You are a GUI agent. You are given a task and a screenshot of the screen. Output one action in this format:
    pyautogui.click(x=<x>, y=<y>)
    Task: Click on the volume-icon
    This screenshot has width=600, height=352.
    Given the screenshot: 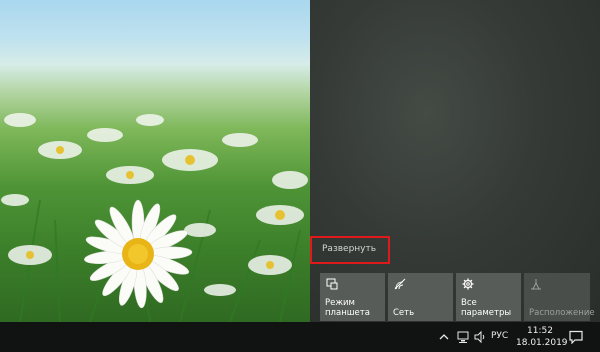 What is the action you would take?
    pyautogui.click(x=480, y=337)
    